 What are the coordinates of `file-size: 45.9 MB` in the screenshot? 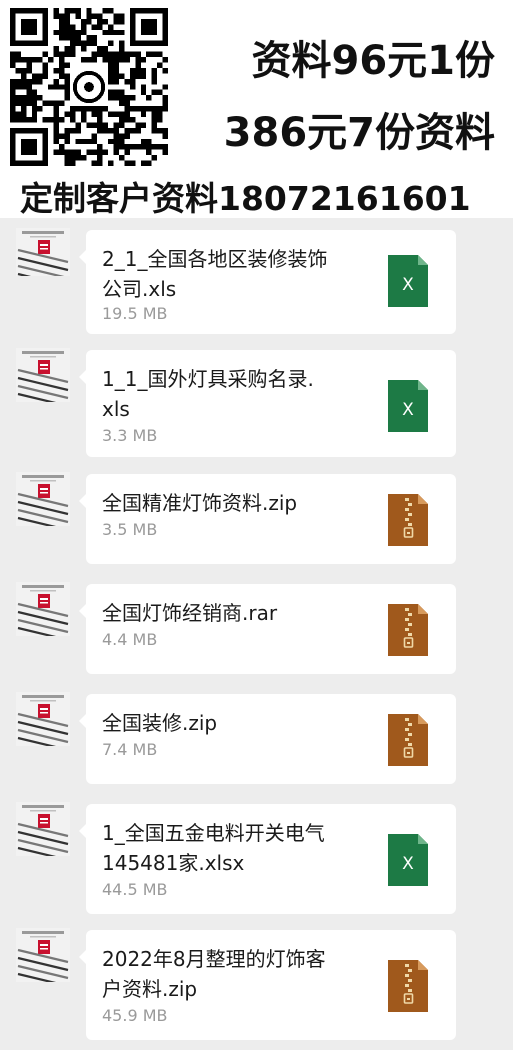 It's located at (135, 1015).